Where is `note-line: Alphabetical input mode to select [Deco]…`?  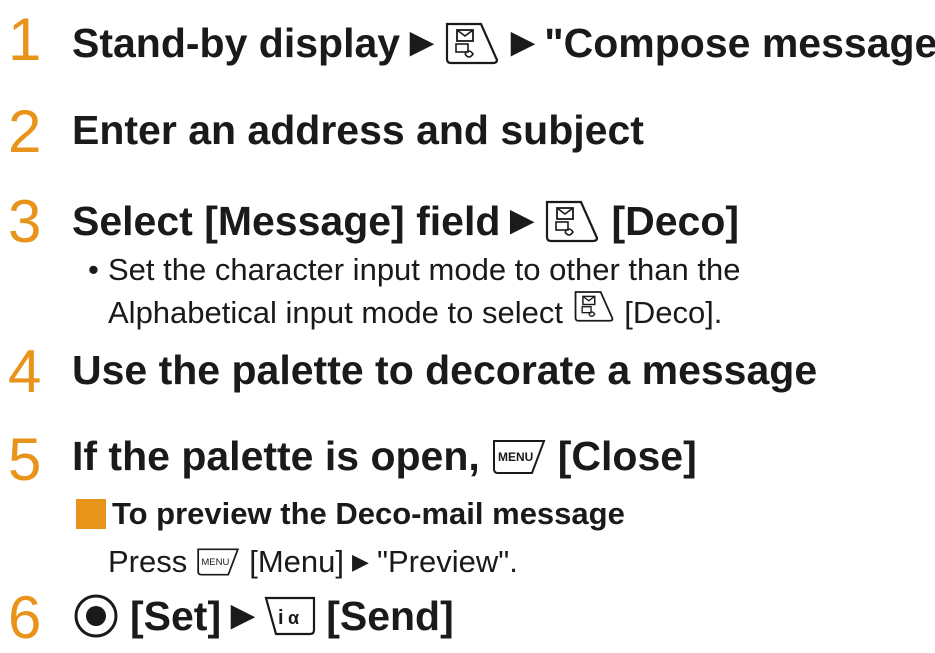 note-line: Alphabetical input mode to select [Deco]… is located at coordinates (414, 310).